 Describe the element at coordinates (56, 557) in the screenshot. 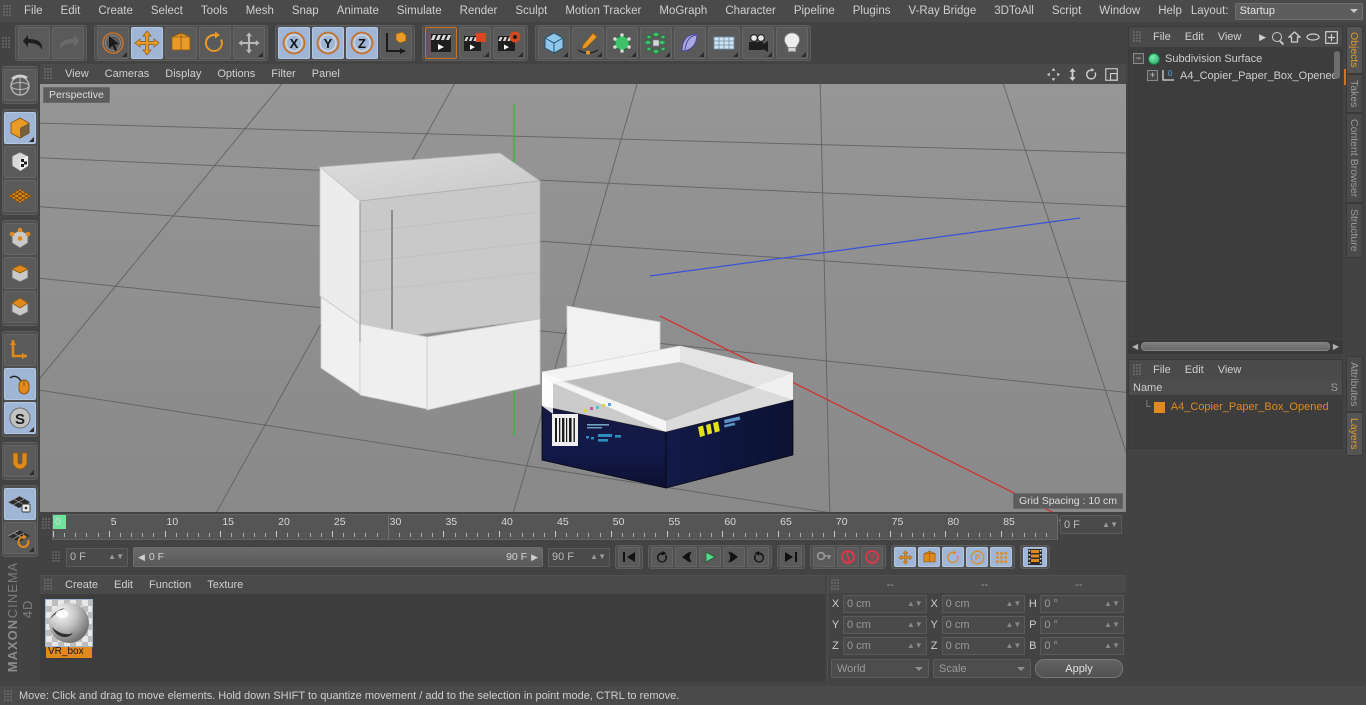

I see `timeline-controls-gripper` at that location.